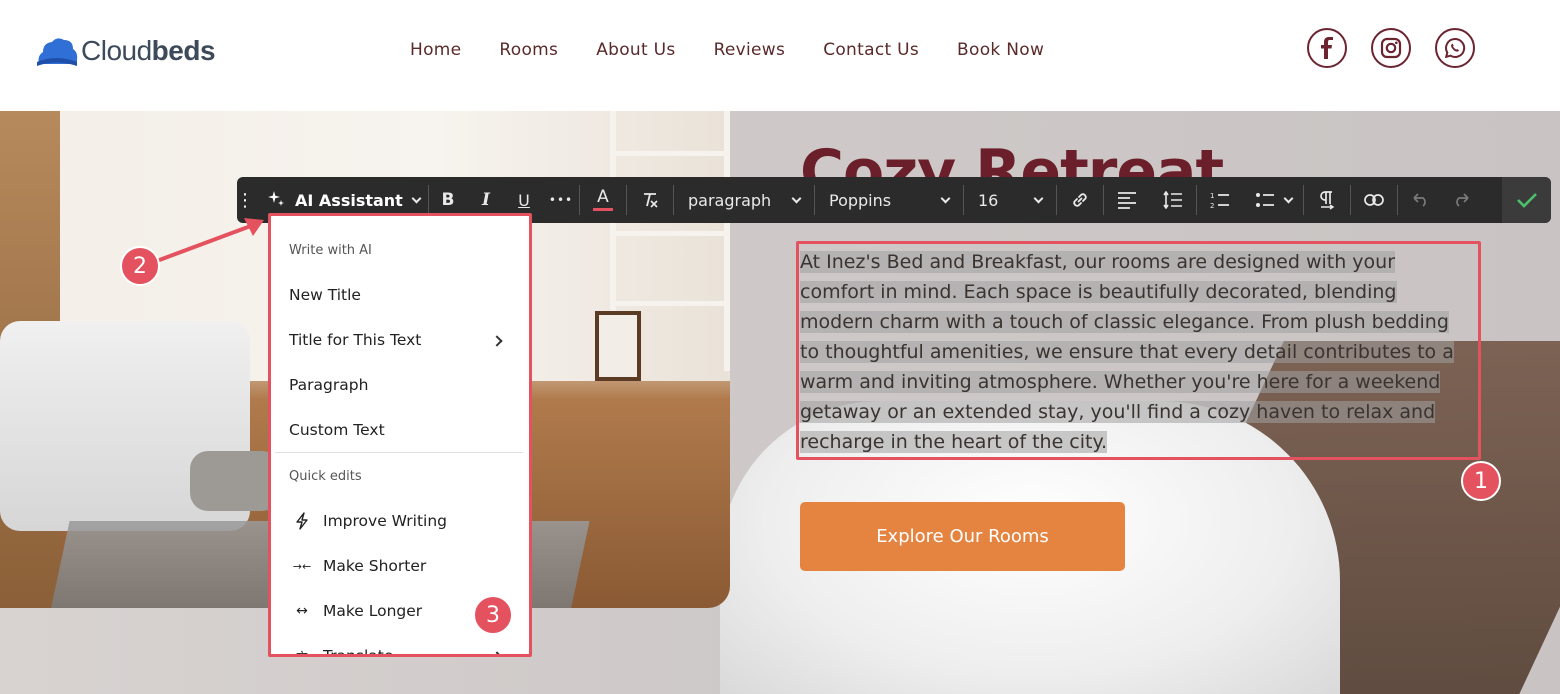 The height and width of the screenshot is (694, 1560). I want to click on instagram-icon, so click(1391, 48).